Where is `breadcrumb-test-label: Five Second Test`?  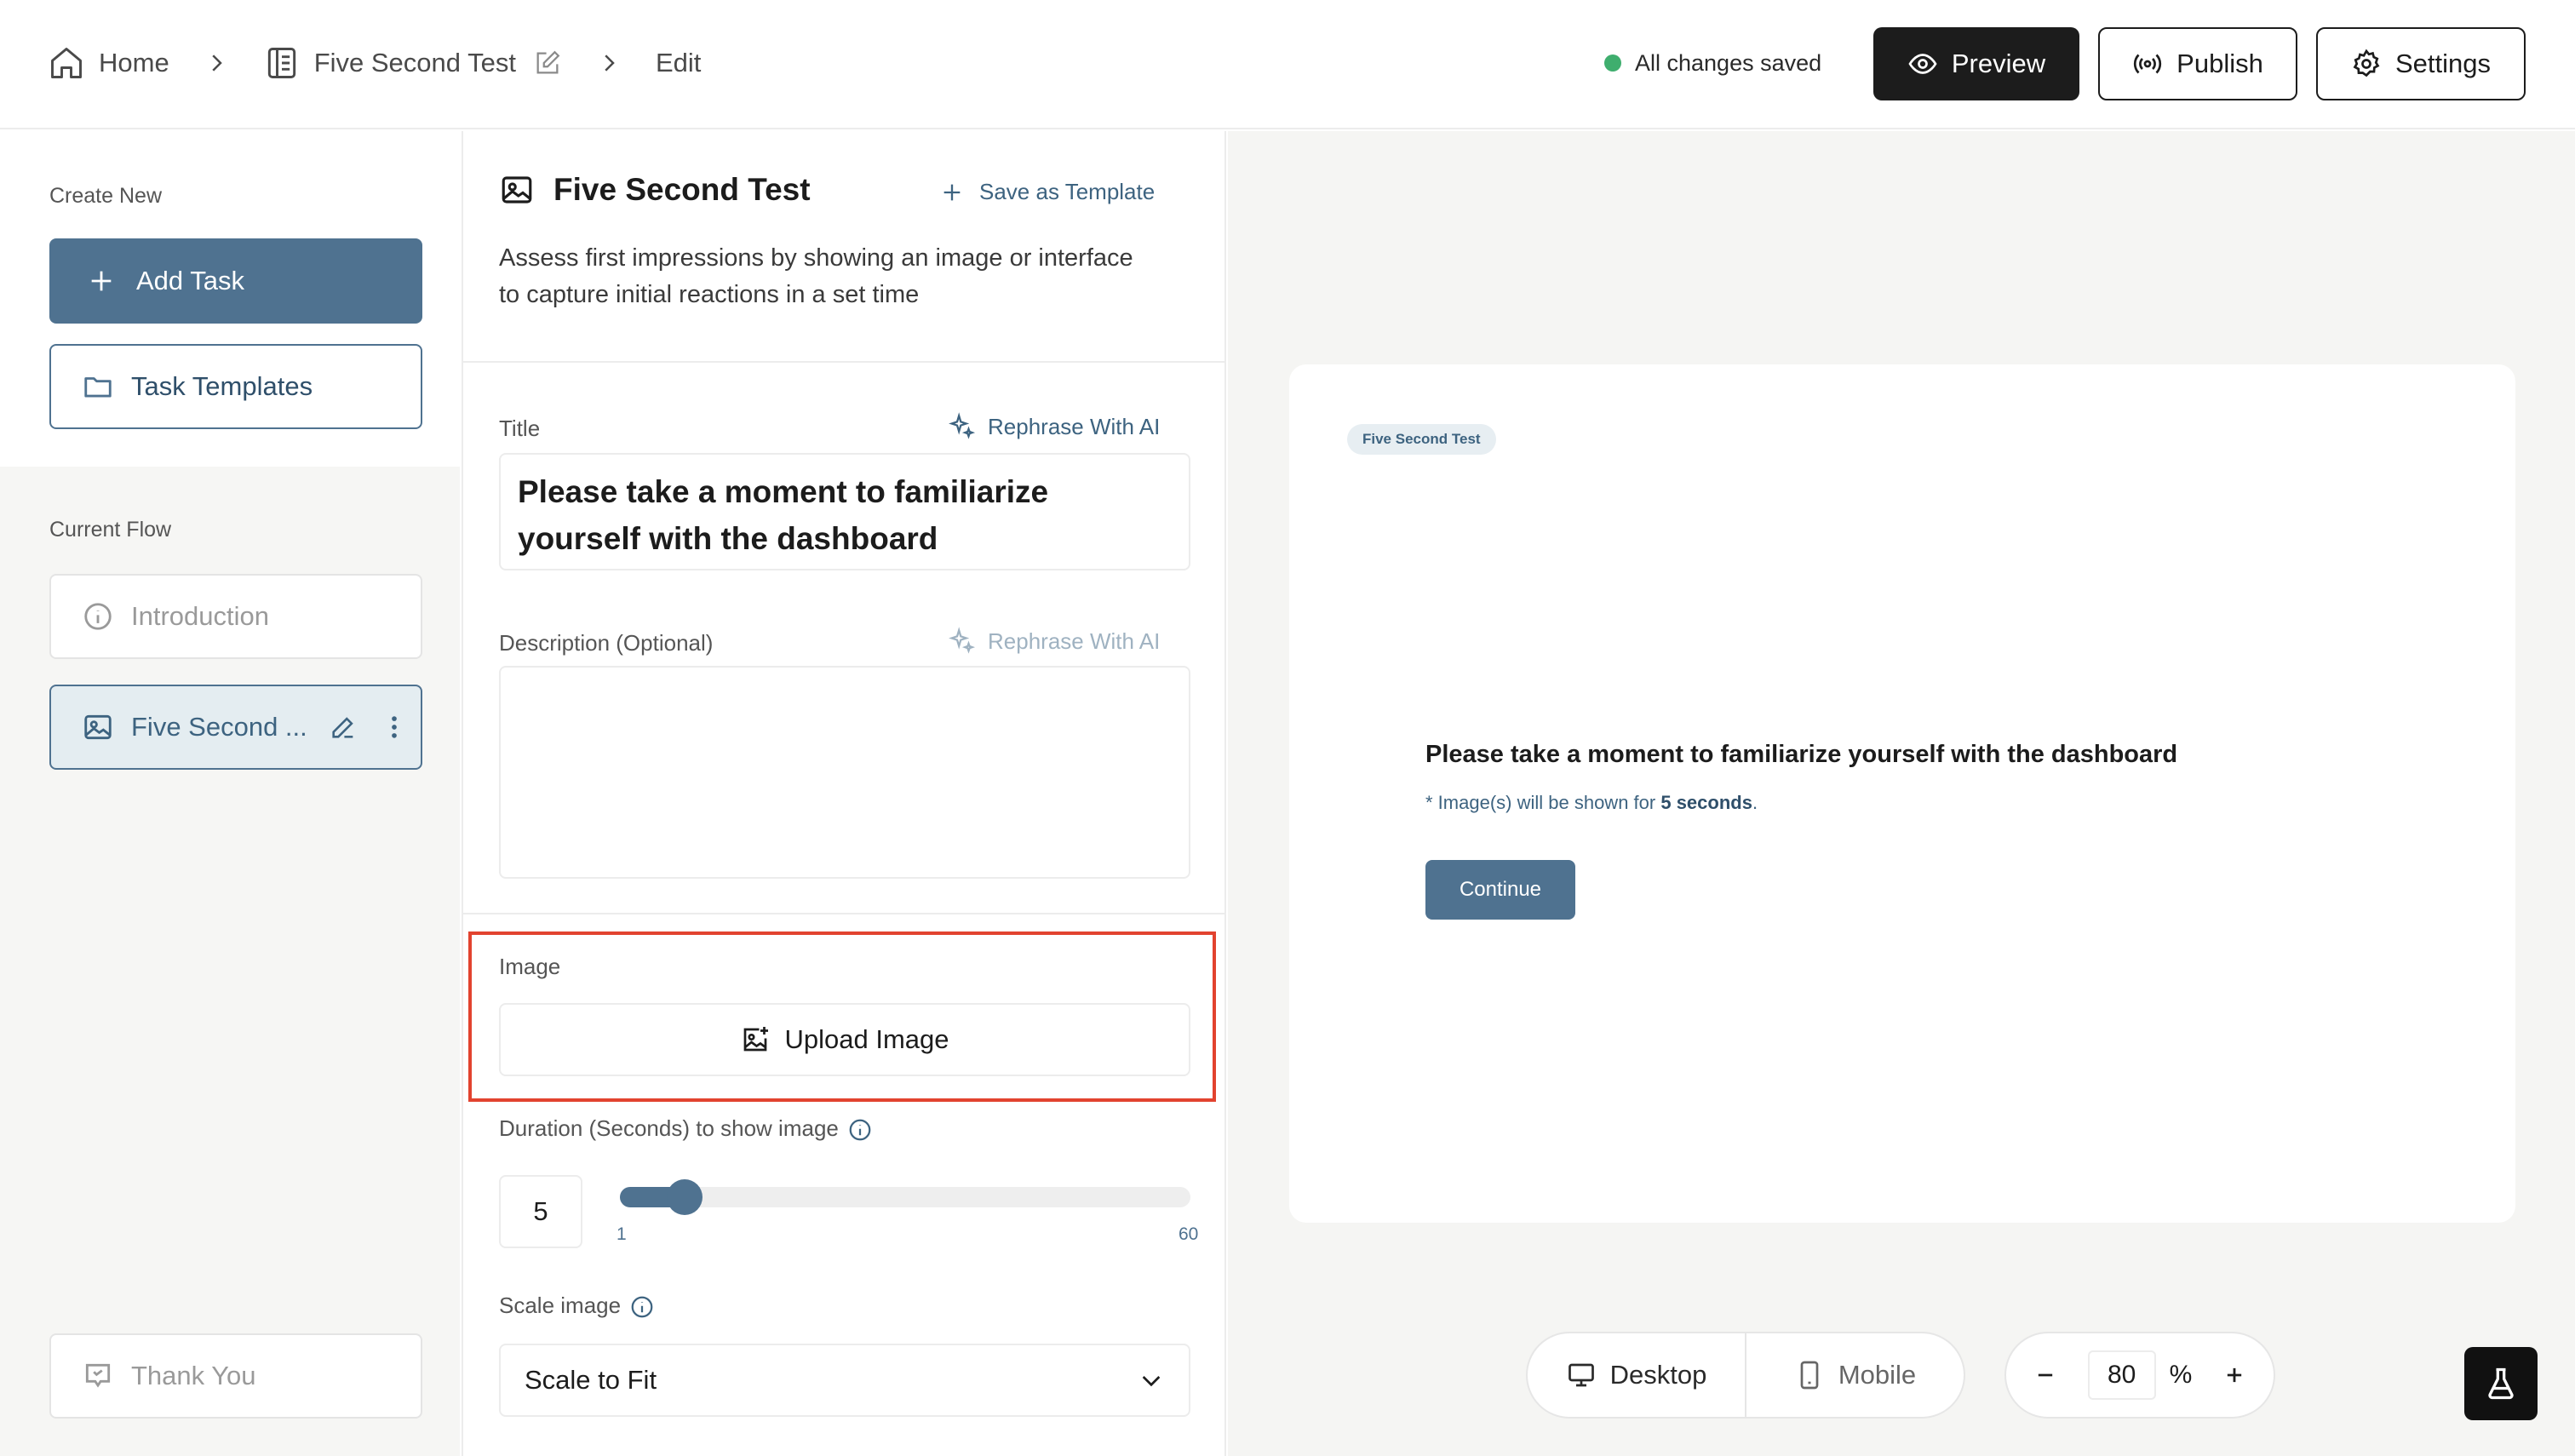
breadcrumb-test-label: Five Second Test is located at coordinates (414, 62).